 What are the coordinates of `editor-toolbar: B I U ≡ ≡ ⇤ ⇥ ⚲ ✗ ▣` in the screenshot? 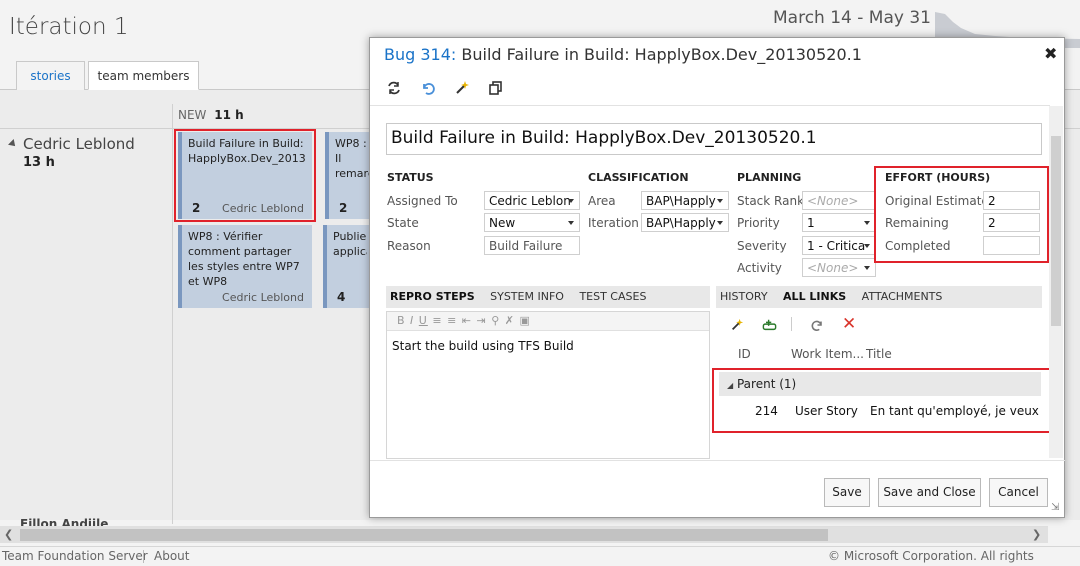 It's located at (548, 321).